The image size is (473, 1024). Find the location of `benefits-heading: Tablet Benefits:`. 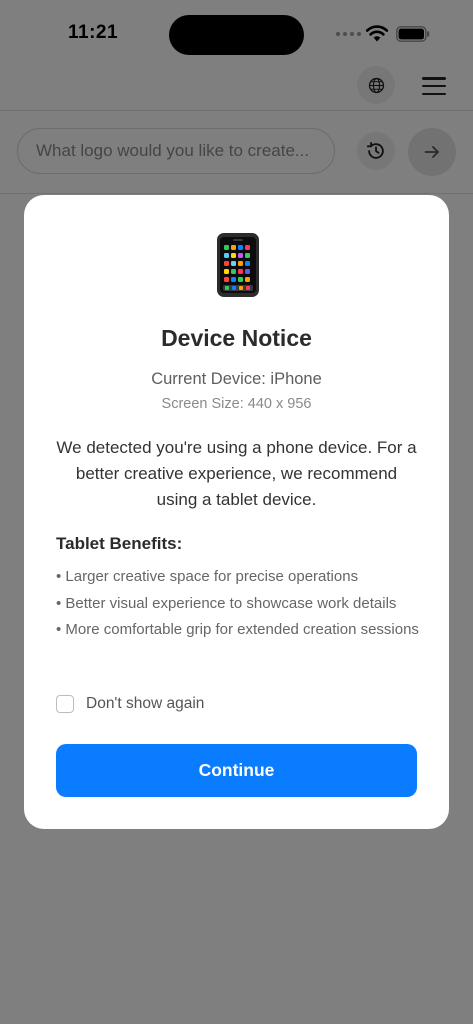

benefits-heading: Tablet Benefits: is located at coordinates (119, 543).